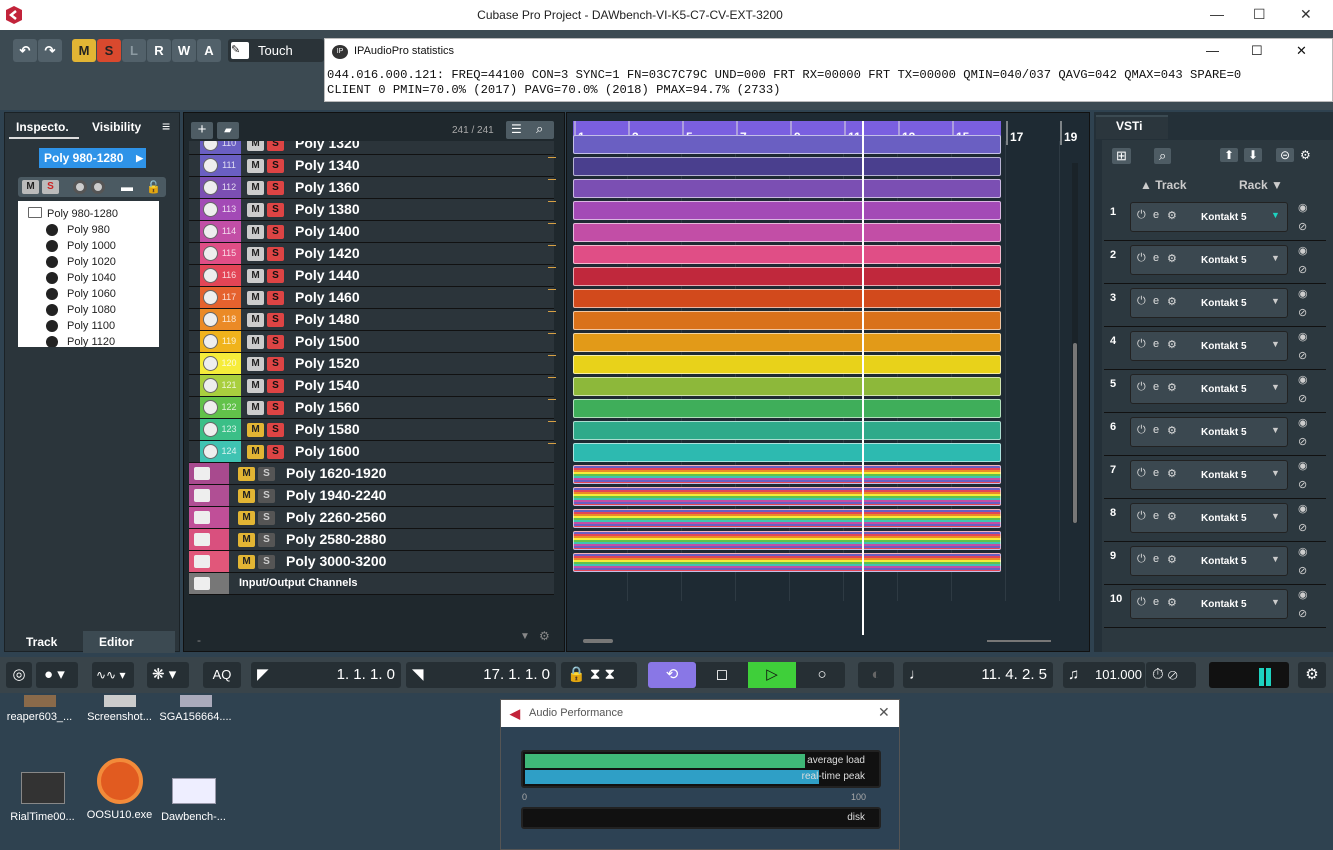  What do you see at coordinates (371, 148) in the screenshot?
I see `track-row: 110 M S Poly 1320` at bounding box center [371, 148].